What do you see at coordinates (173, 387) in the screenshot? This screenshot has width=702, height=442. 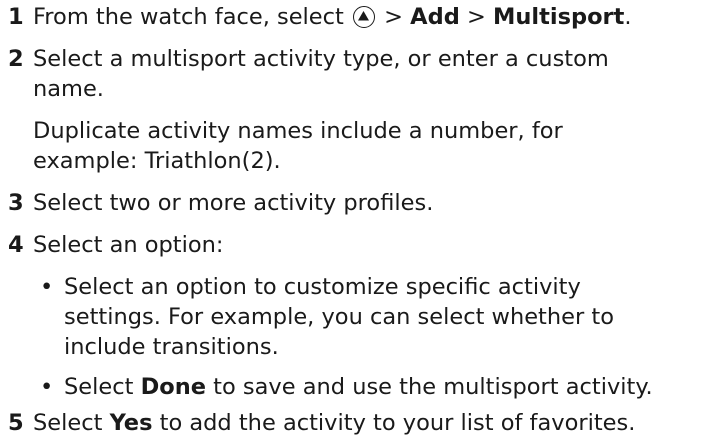 I see `menu-item-done: Done` at bounding box center [173, 387].